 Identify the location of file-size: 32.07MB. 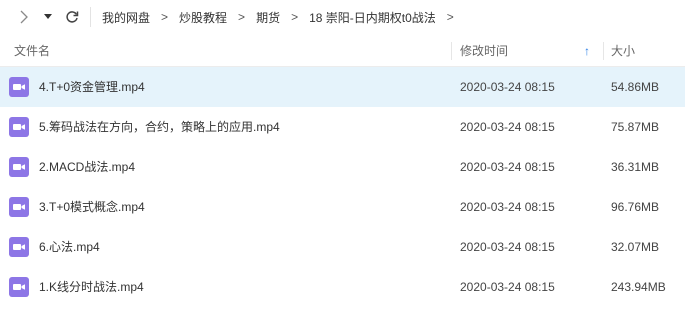
(635, 247).